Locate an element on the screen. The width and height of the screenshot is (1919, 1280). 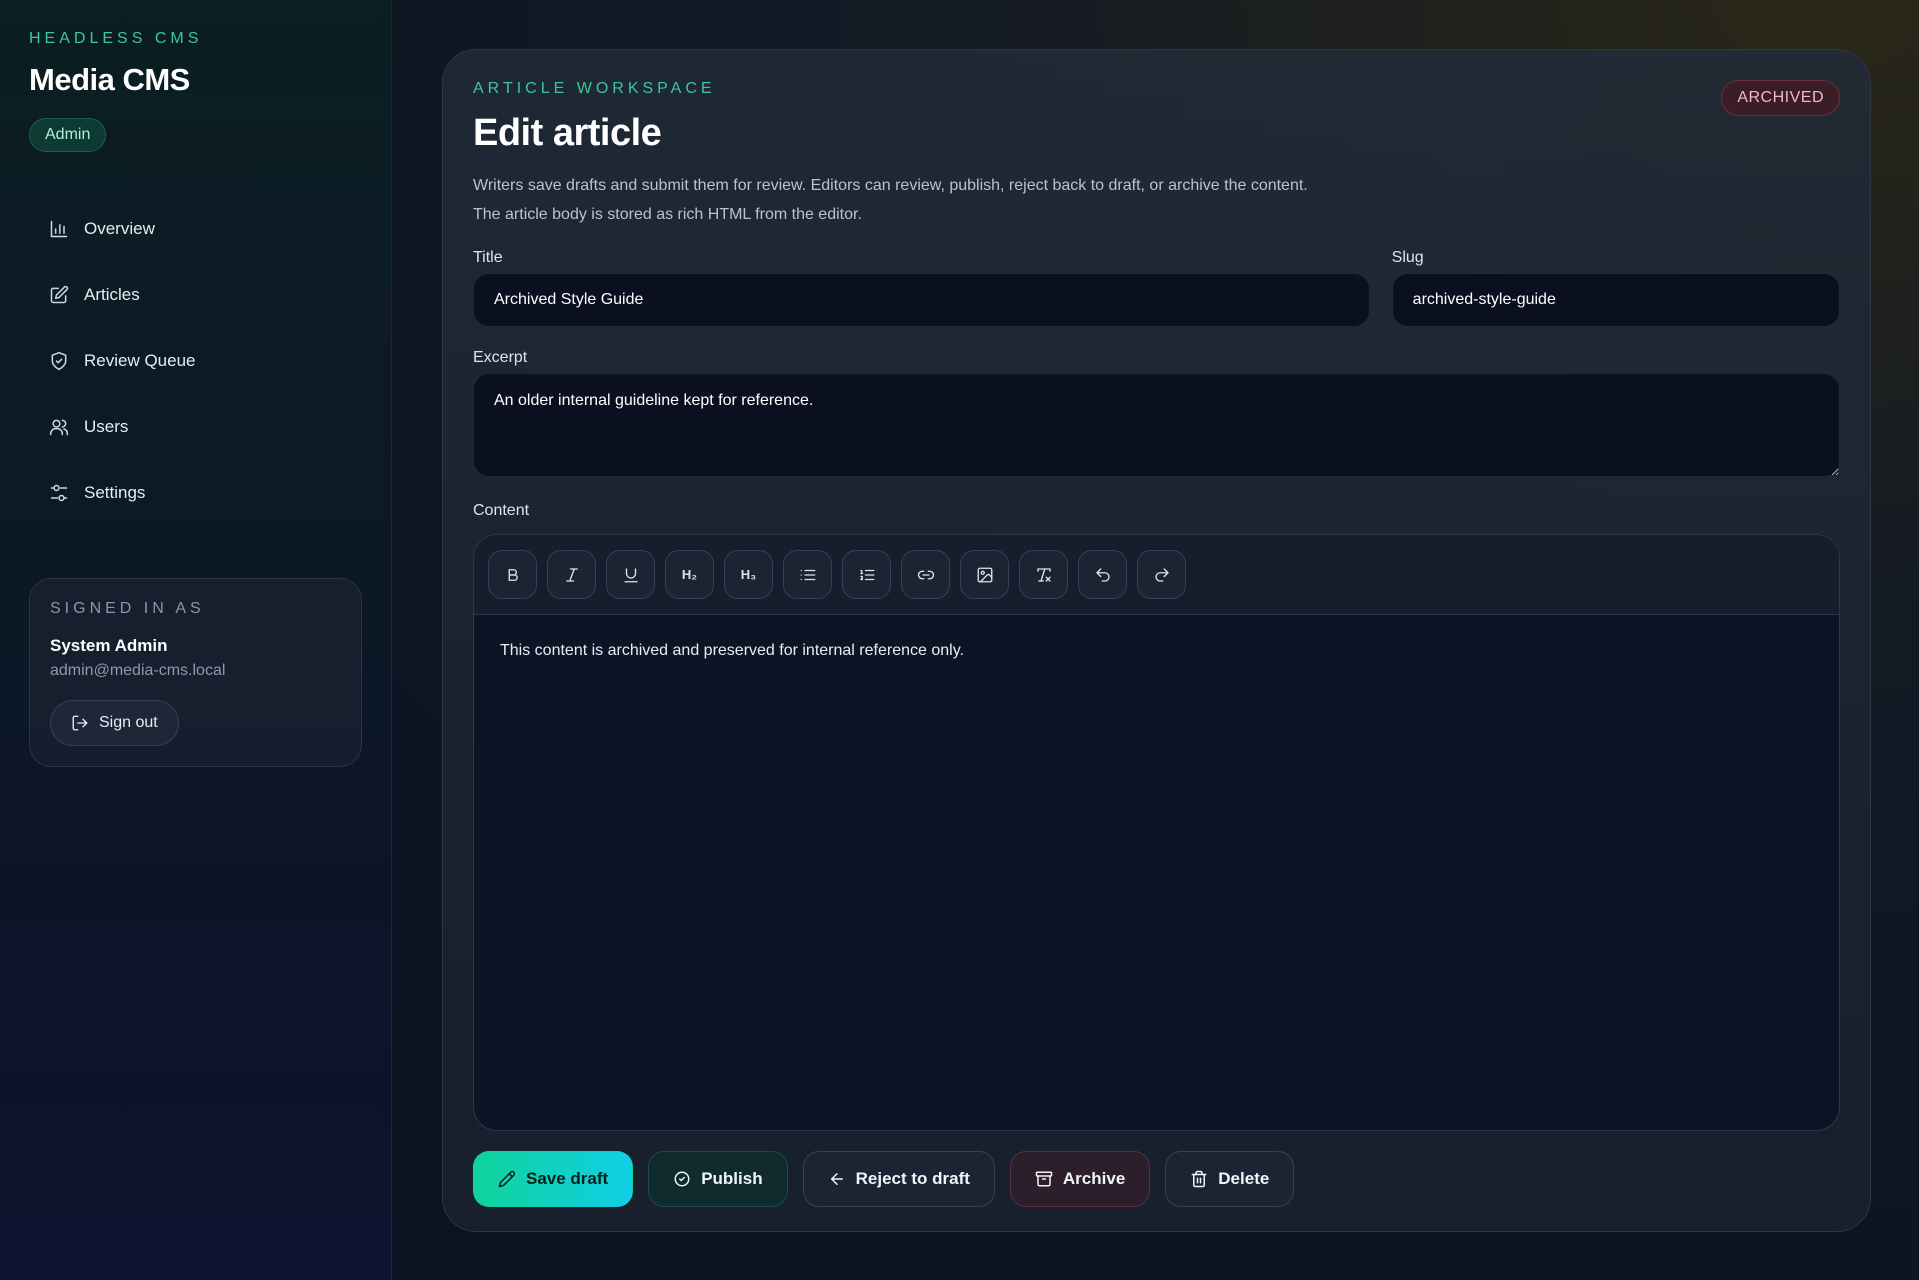
save-draft-button: Save draft is located at coordinates (553, 1179).